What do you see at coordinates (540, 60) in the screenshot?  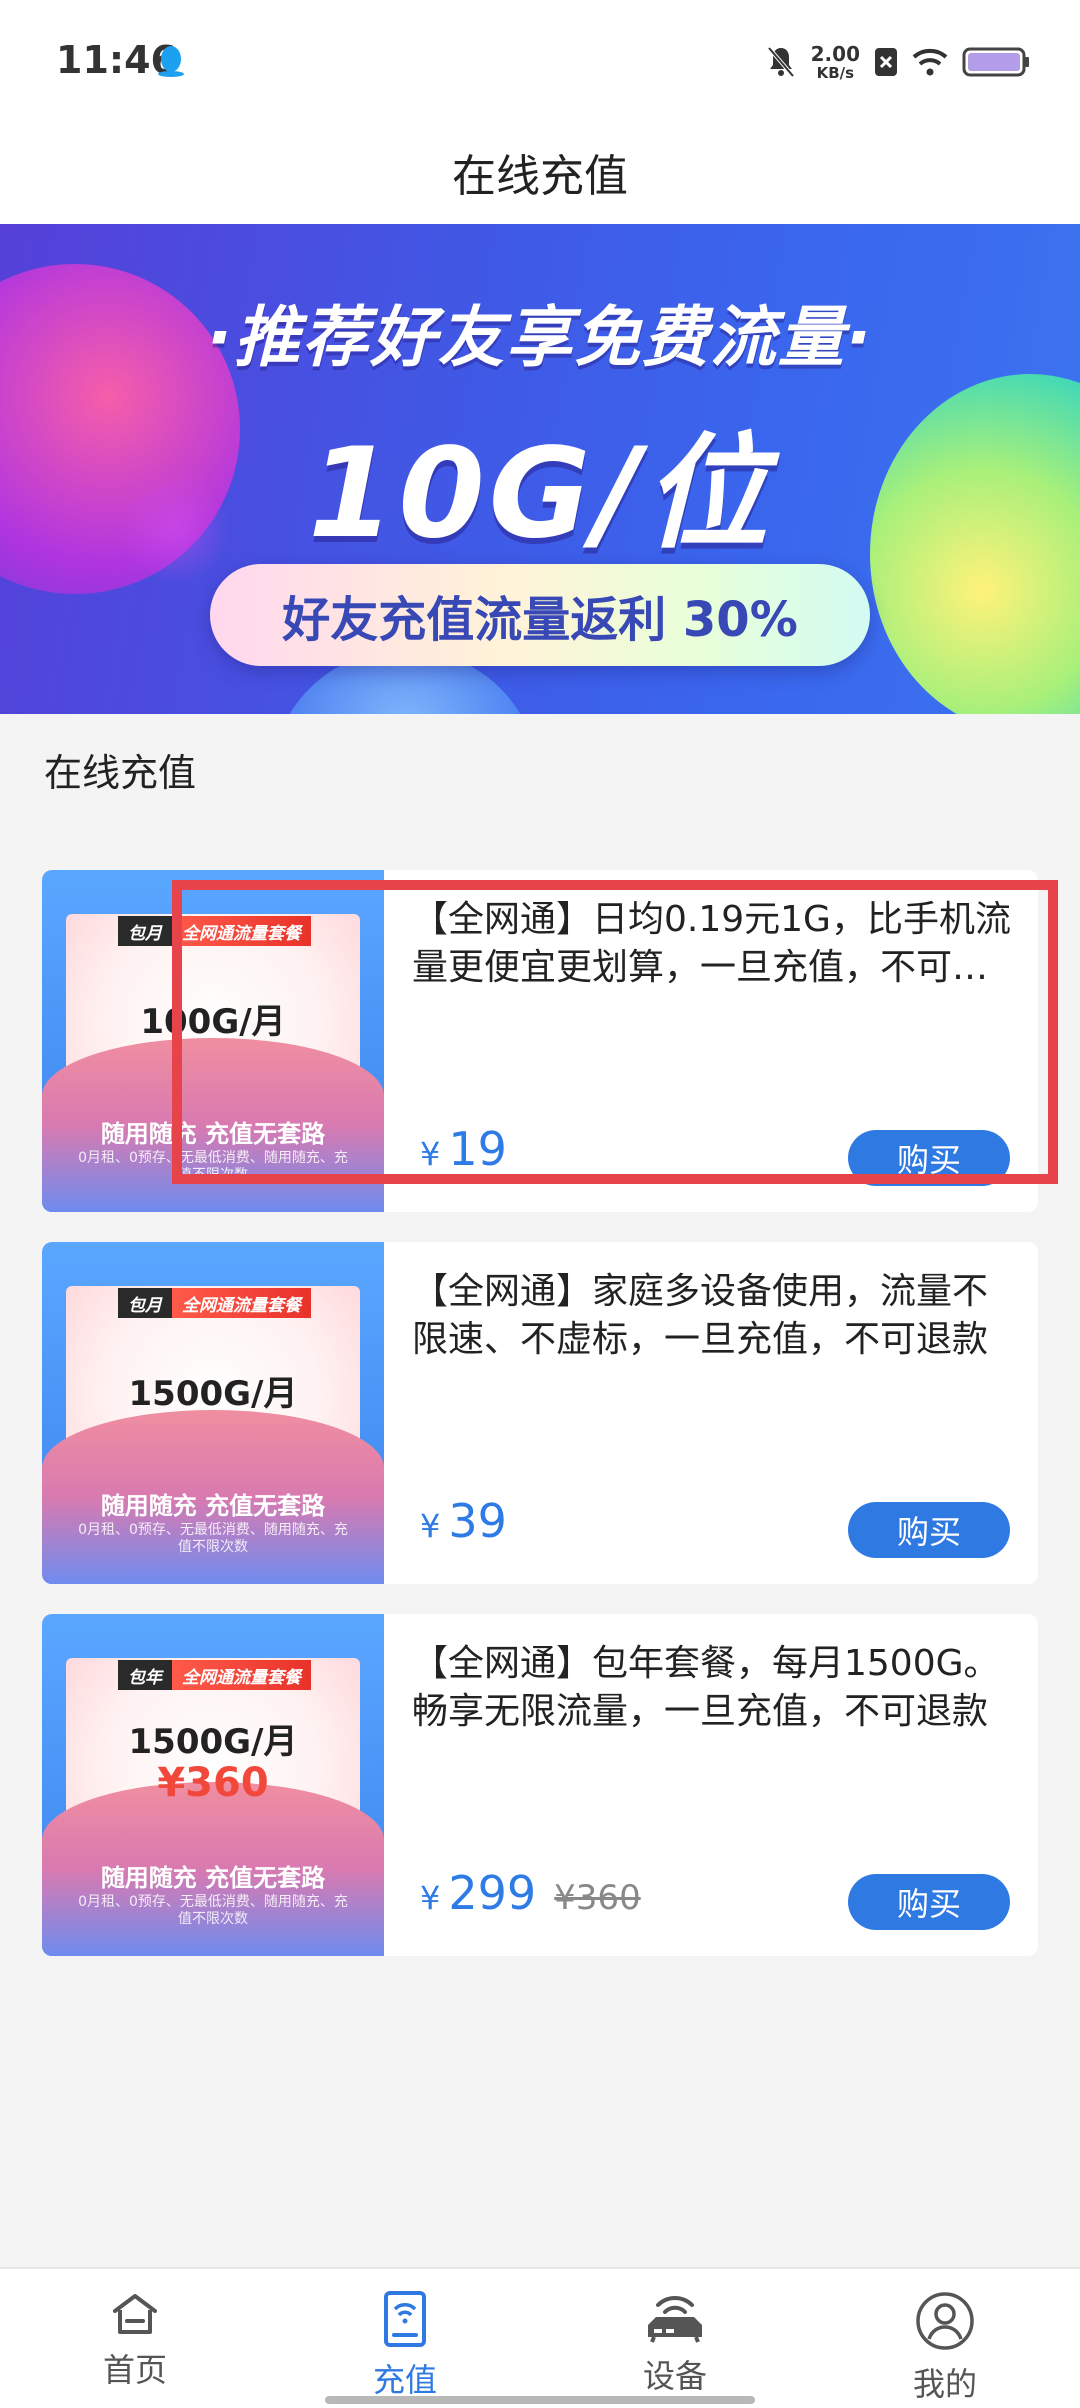 I see `status-bar: 11:46 2.00 KB/s` at bounding box center [540, 60].